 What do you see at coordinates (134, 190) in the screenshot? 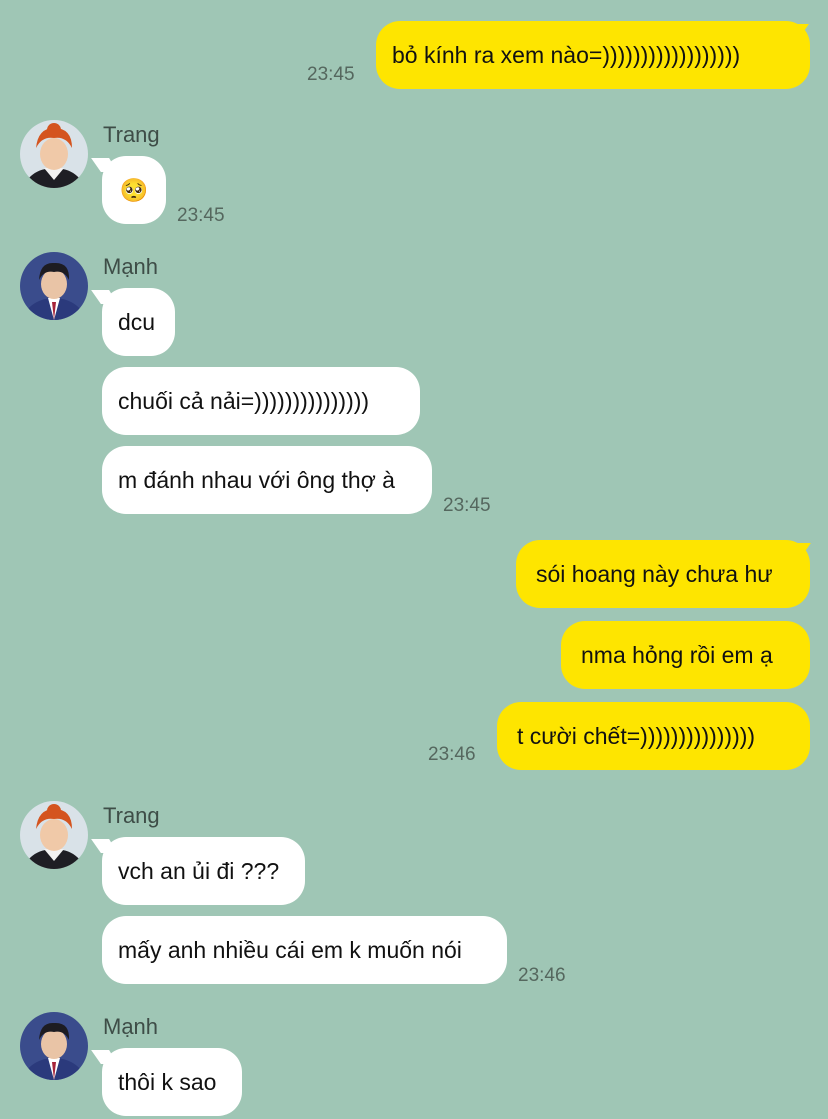
I see `message-bubble-incoming: 🥺` at bounding box center [134, 190].